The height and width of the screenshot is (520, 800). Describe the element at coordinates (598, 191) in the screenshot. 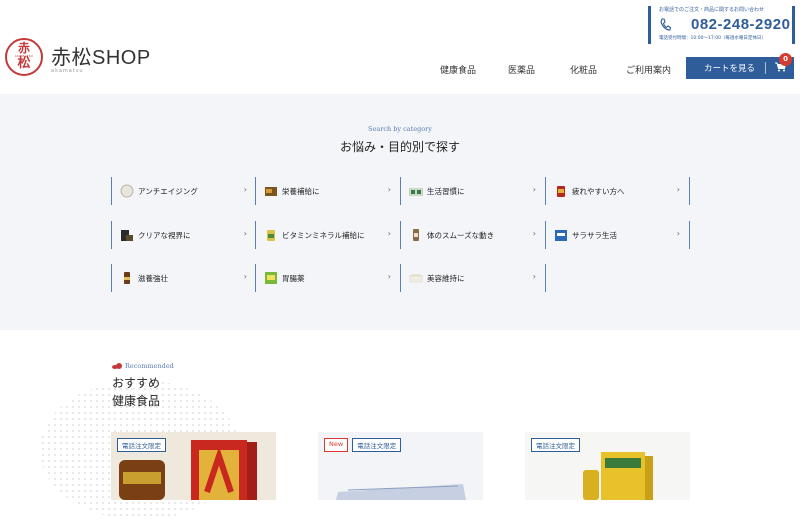

I see `category-label: 疲れやすい方へ` at that location.